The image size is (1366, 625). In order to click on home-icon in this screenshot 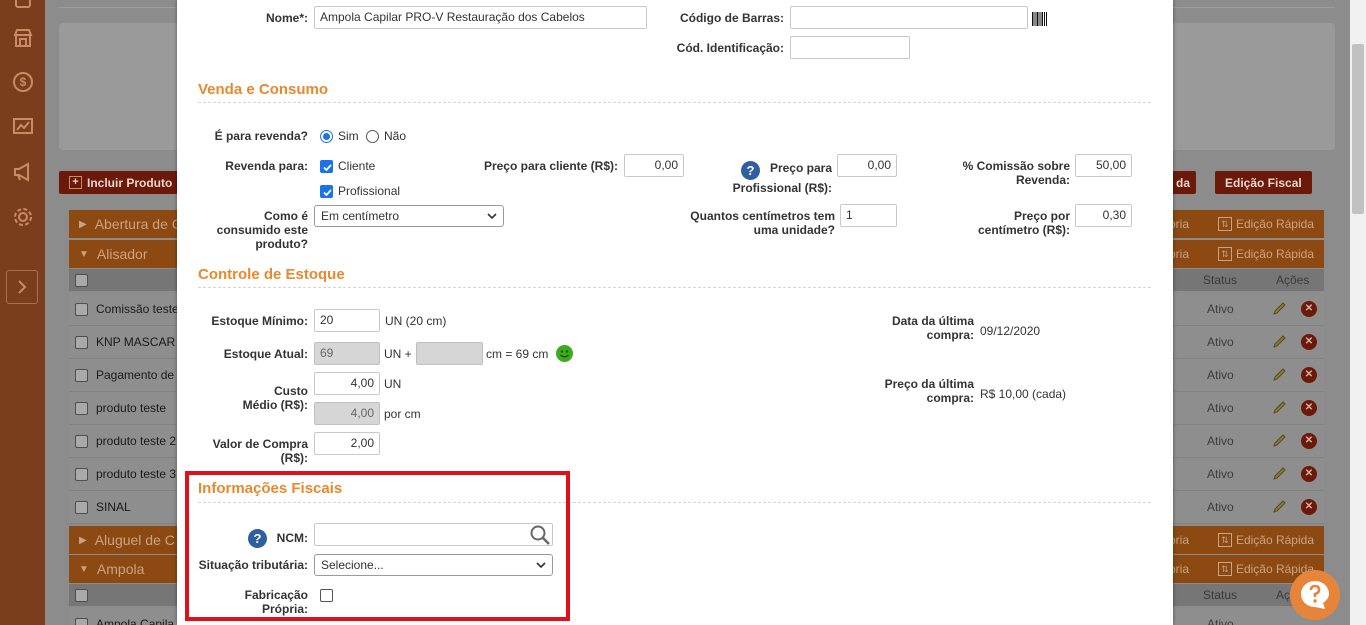, I will do `click(23, 8)`.